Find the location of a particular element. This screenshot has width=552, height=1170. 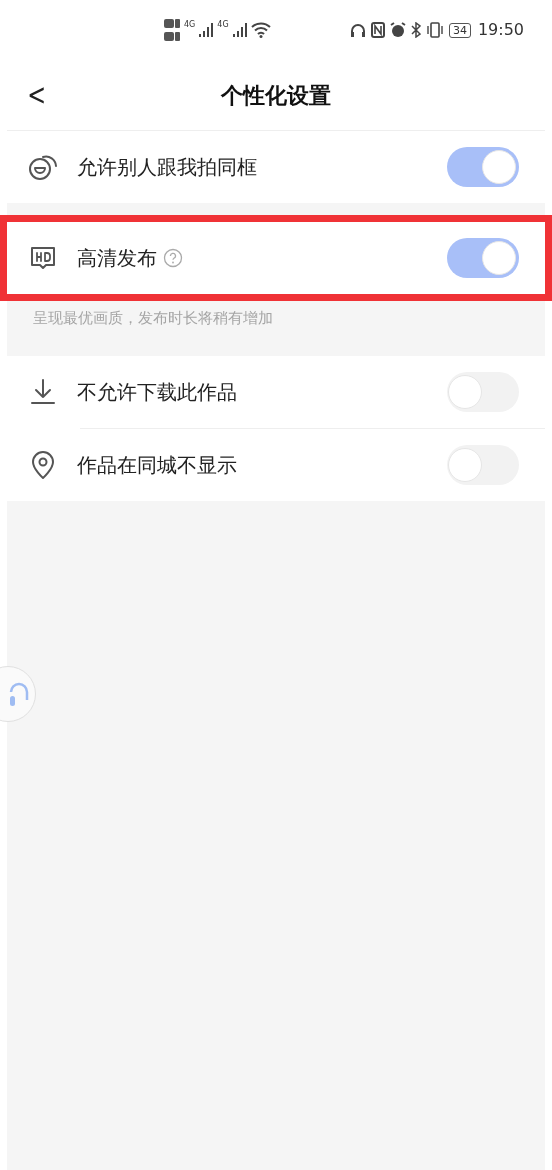

headset-icon is located at coordinates (19, 694).